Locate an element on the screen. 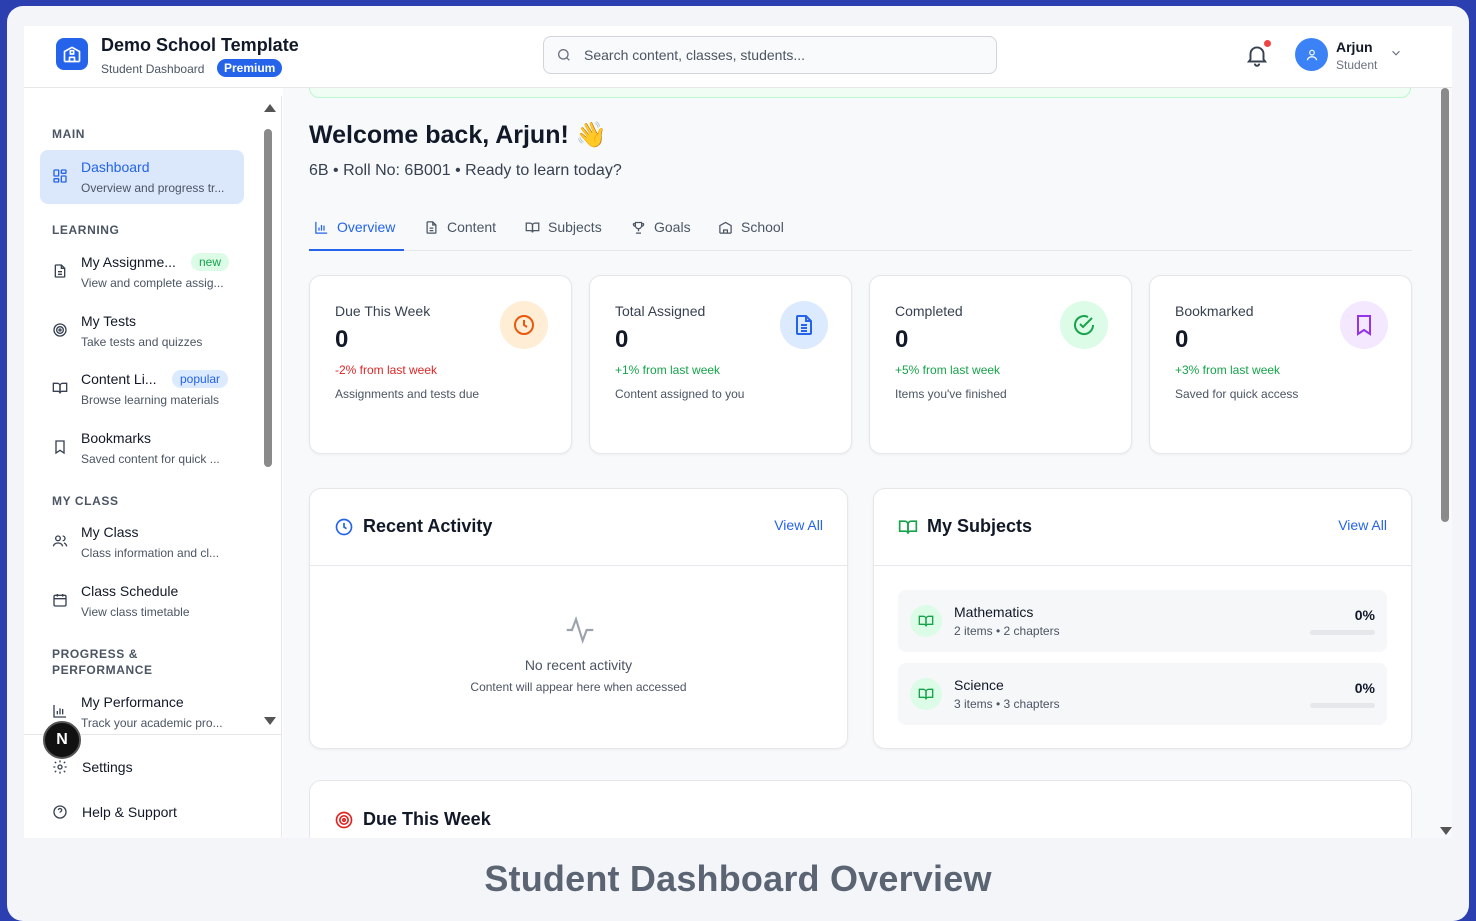 The image size is (1476, 921). tab-subjects: Subjects is located at coordinates (563, 227).